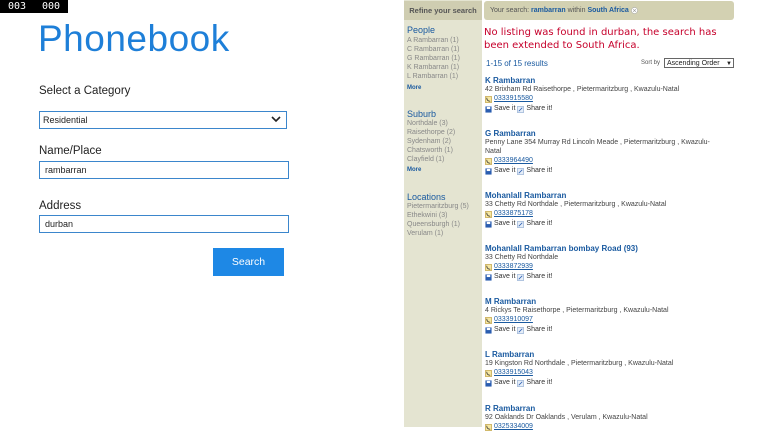  Describe the element at coordinates (605, 354) in the screenshot. I see `result-name: L Rambarran` at that location.